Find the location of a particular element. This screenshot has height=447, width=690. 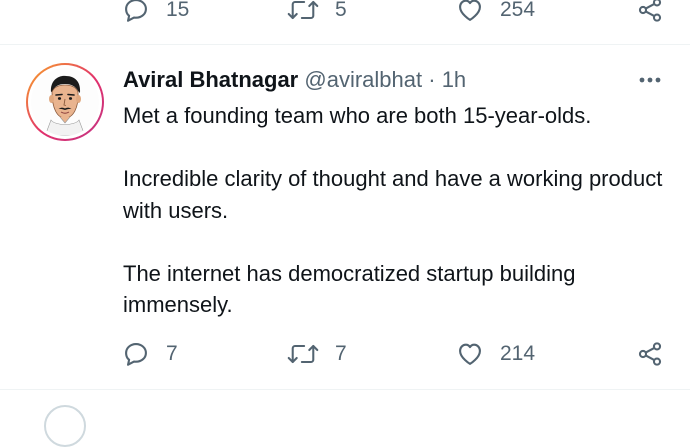

avatar-face-icon is located at coordinates (65, 105).